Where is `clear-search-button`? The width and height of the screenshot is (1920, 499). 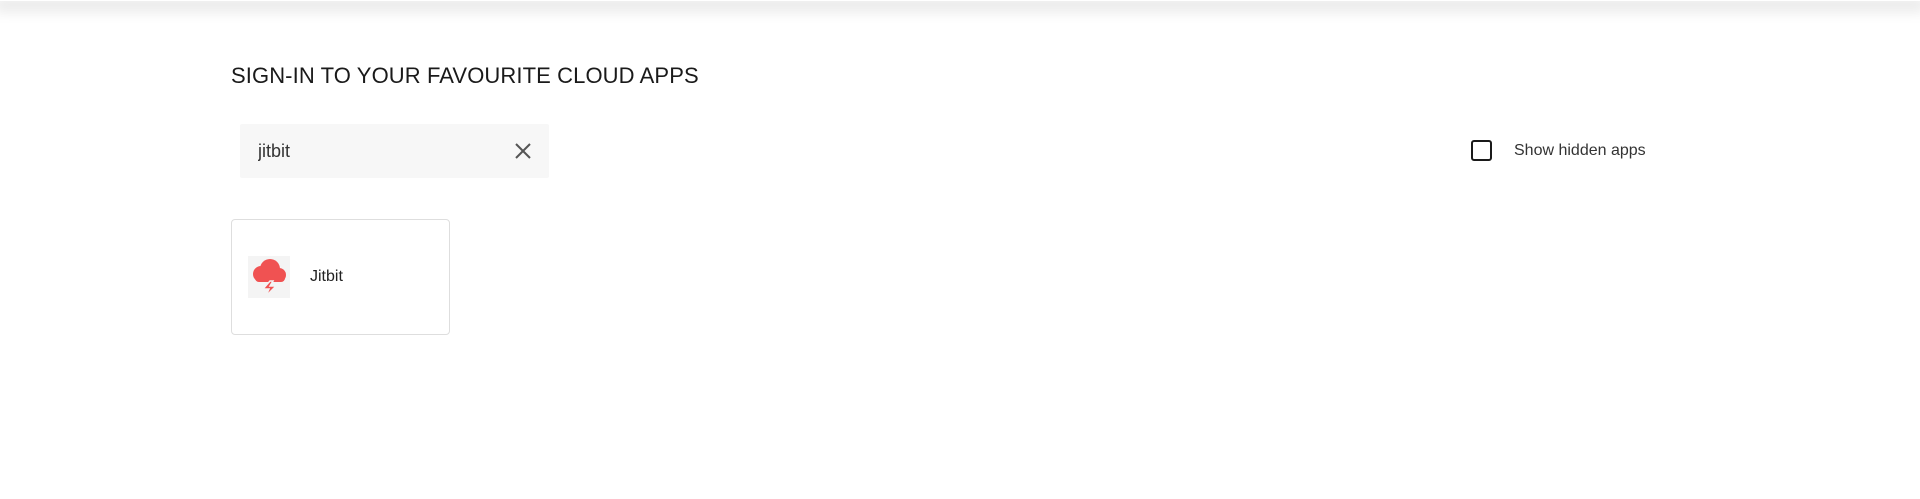 clear-search-button is located at coordinates (523, 151).